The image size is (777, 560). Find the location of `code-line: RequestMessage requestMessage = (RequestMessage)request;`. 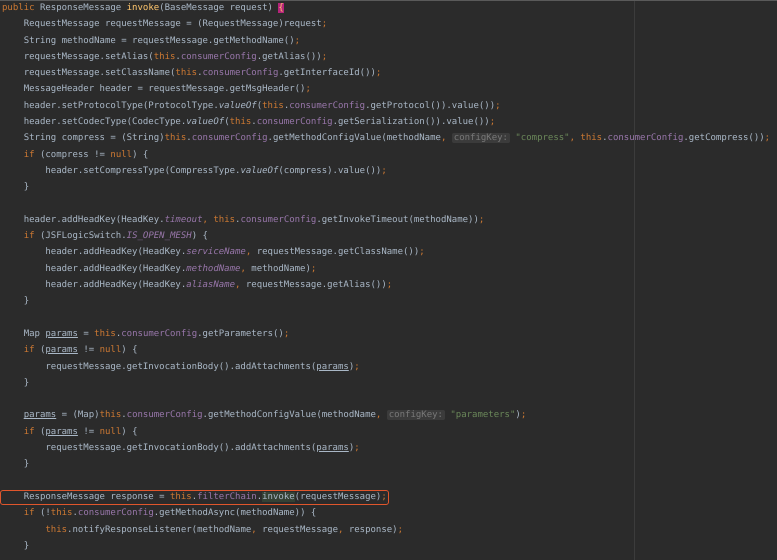

code-line: RequestMessage requestMessage = (RequestMessage)request; is located at coordinates (175, 25).